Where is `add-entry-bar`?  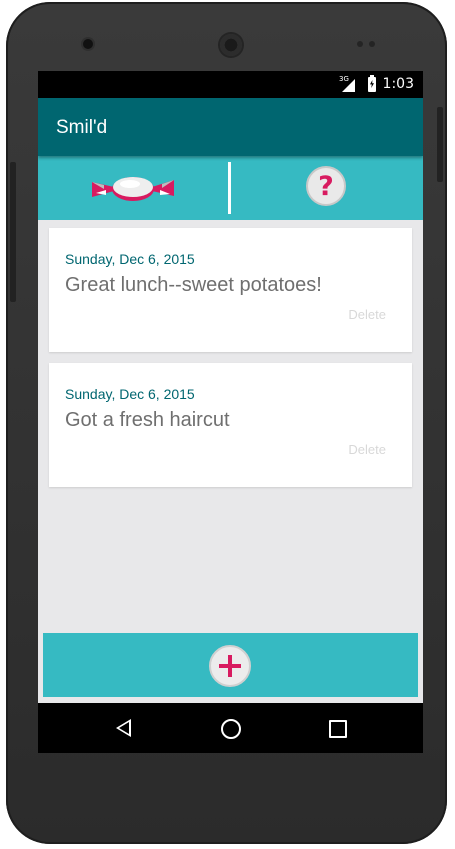 add-entry-bar is located at coordinates (230, 665).